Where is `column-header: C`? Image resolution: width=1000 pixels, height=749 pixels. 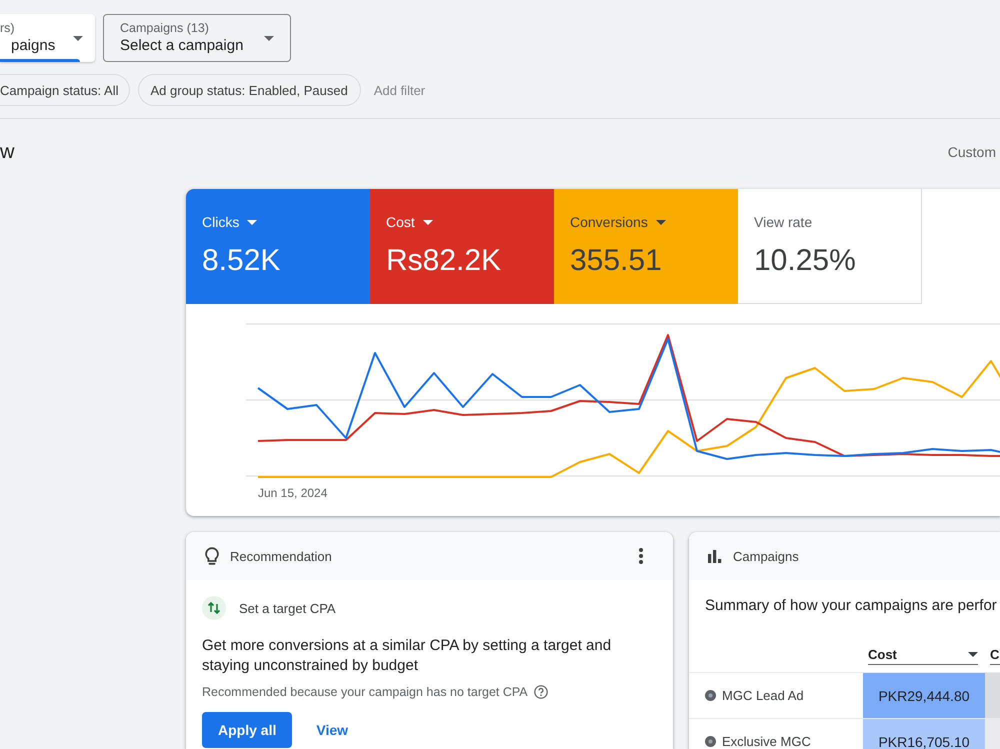 column-header: C is located at coordinates (995, 655).